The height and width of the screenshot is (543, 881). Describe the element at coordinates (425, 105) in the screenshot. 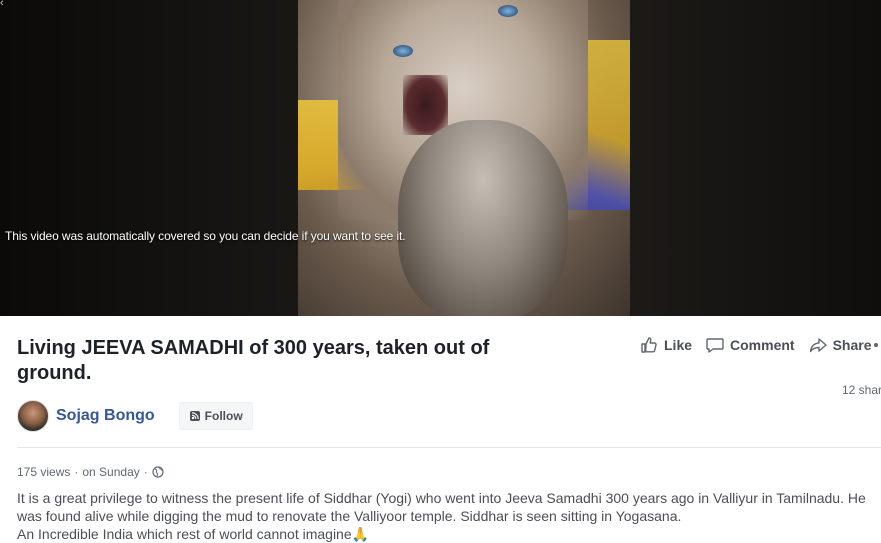

I see `thumbnail-wound` at that location.